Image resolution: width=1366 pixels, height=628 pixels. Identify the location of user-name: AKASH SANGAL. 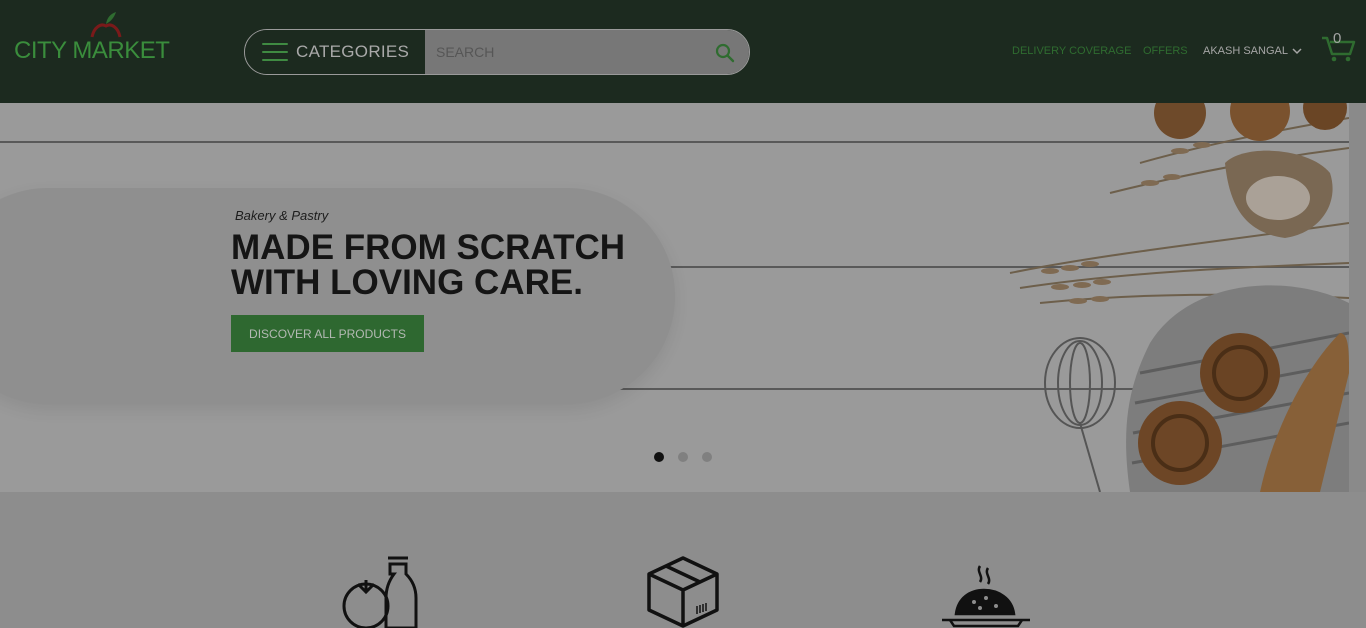
(1245, 51).